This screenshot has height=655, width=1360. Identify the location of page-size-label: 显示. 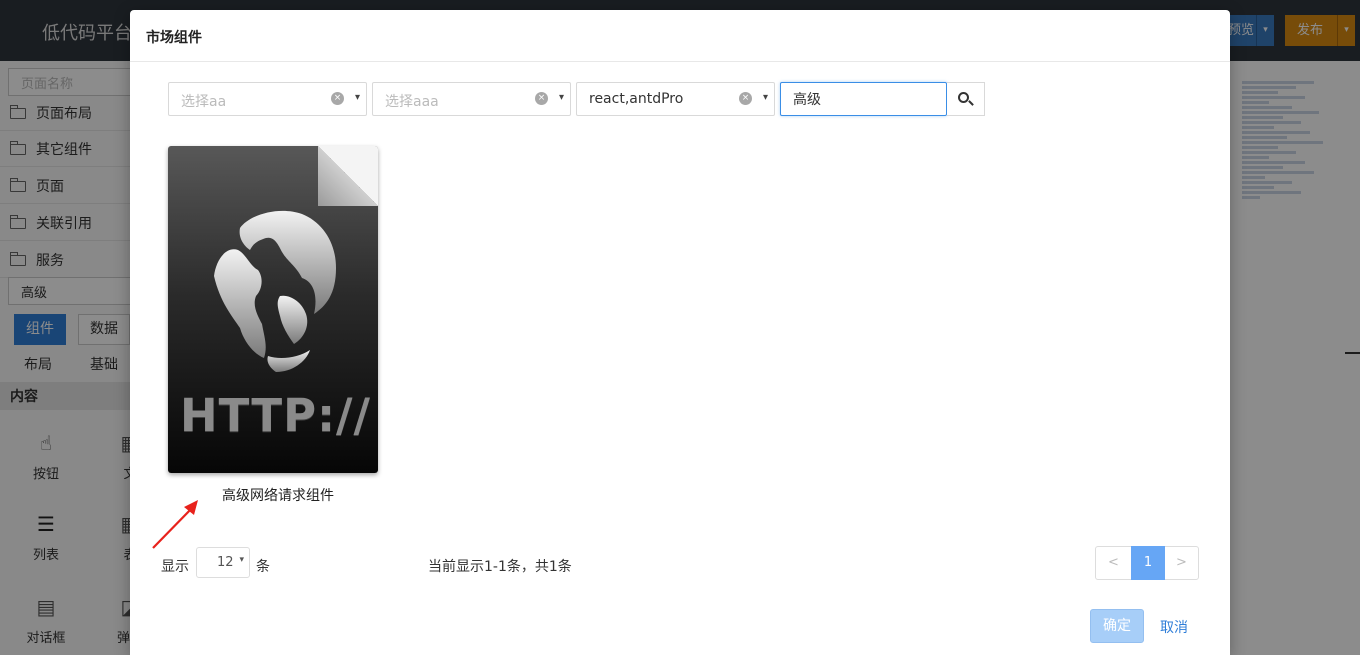
(175, 567).